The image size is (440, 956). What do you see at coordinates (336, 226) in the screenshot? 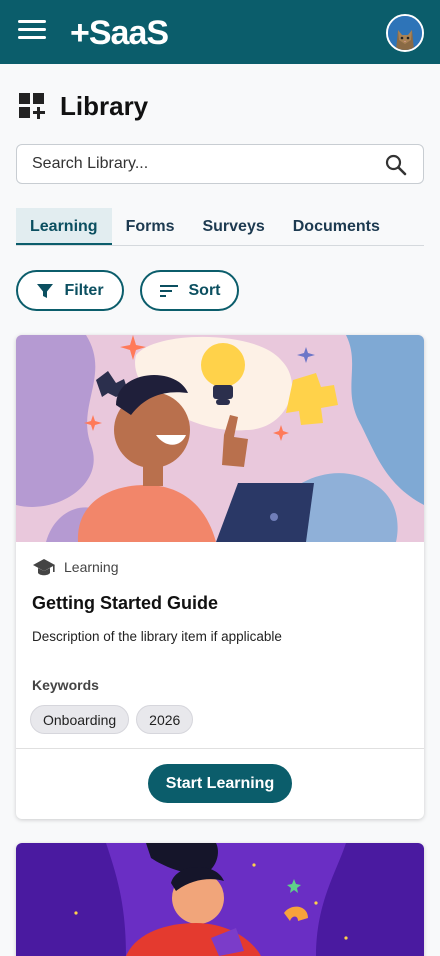
I see `tab-documents: Documents` at bounding box center [336, 226].